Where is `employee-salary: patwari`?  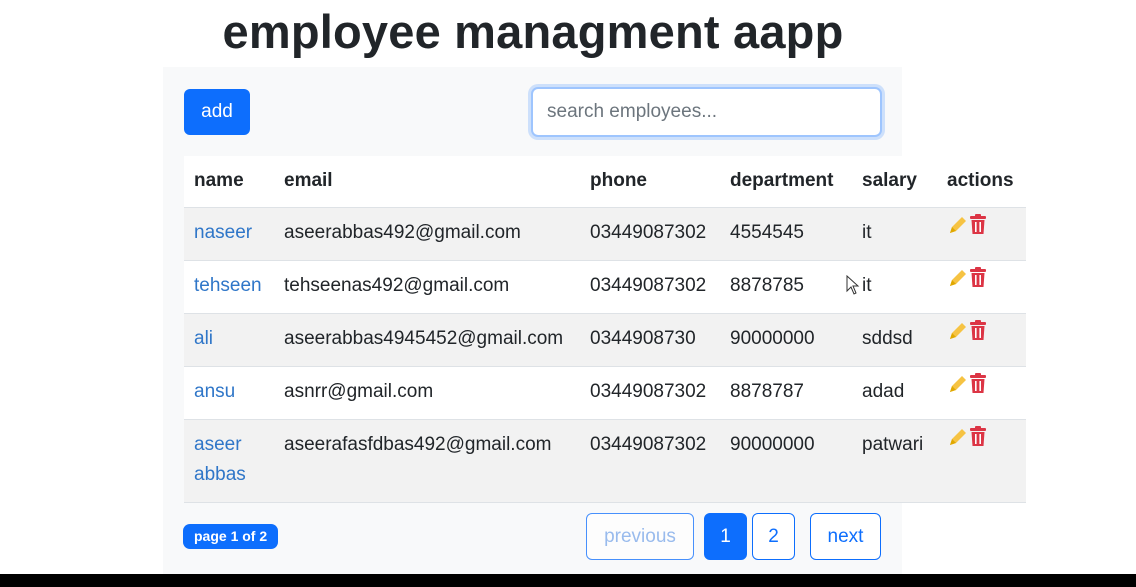 employee-salary: patwari is located at coordinates (894, 460).